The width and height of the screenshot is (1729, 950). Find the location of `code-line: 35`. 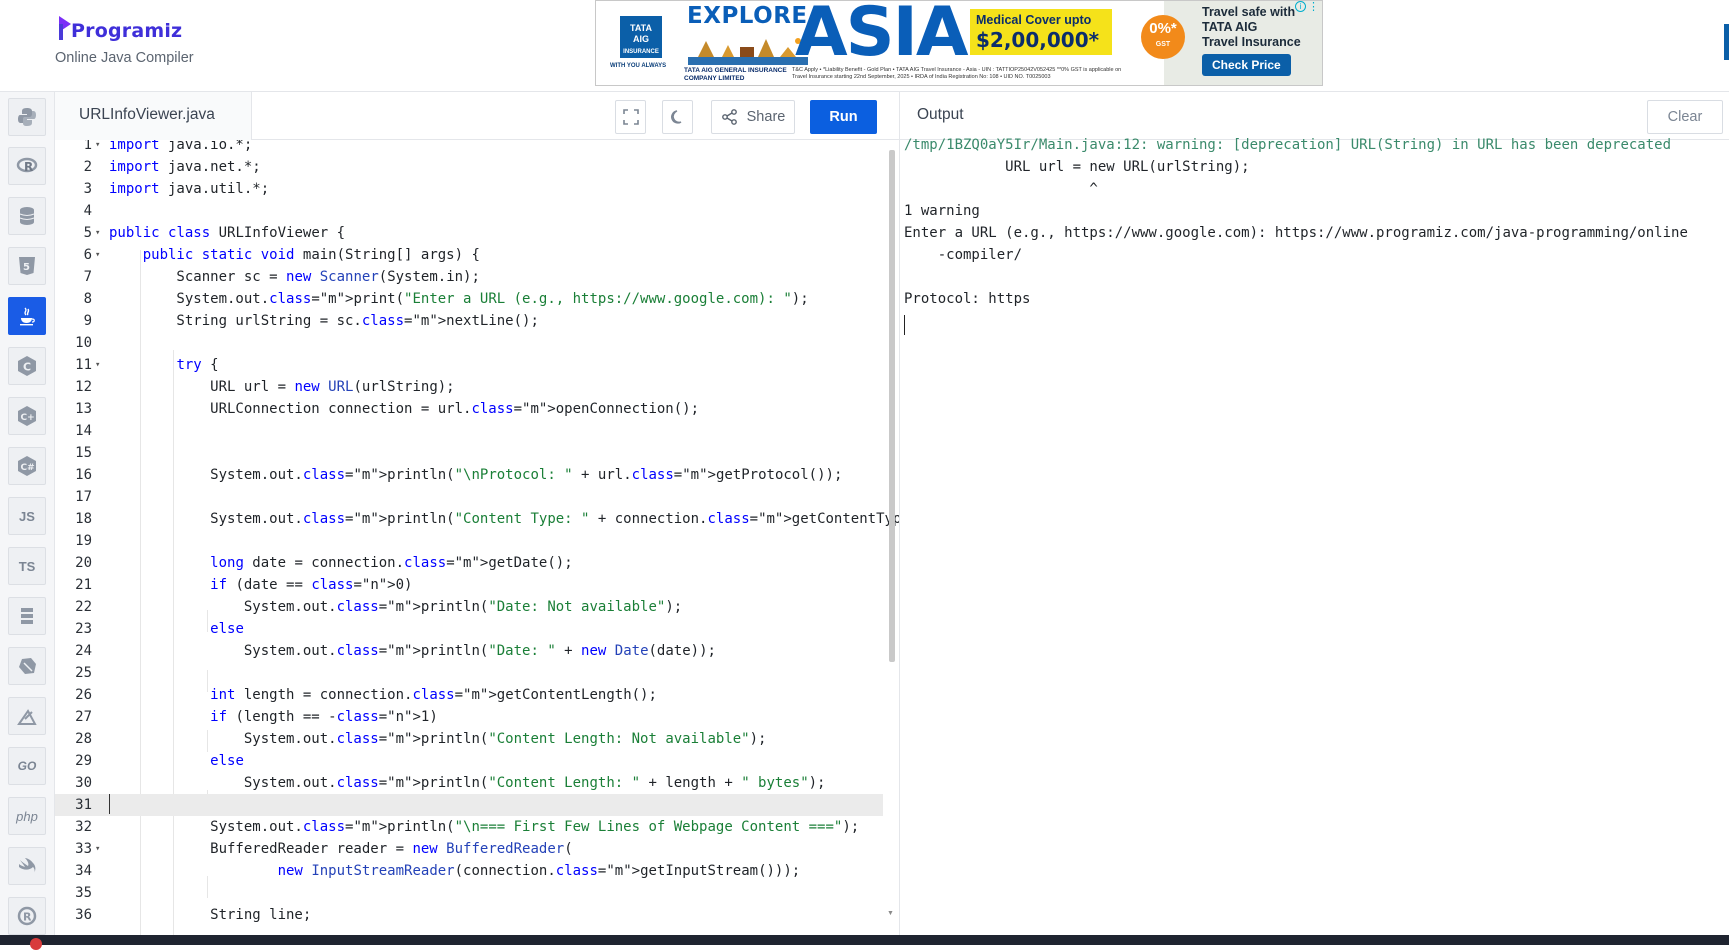

code-line: 35 is located at coordinates (469, 893).